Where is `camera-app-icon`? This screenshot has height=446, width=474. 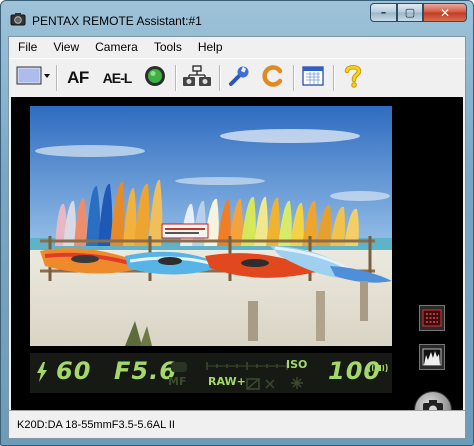 camera-app-icon is located at coordinates (18, 19).